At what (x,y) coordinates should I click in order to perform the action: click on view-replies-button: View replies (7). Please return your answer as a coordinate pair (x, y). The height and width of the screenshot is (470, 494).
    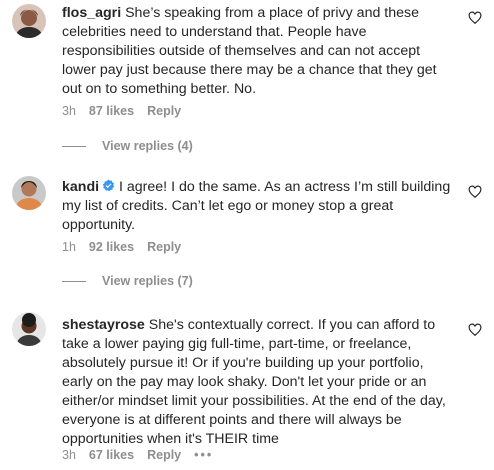
    Looking at the image, I should click on (127, 281).